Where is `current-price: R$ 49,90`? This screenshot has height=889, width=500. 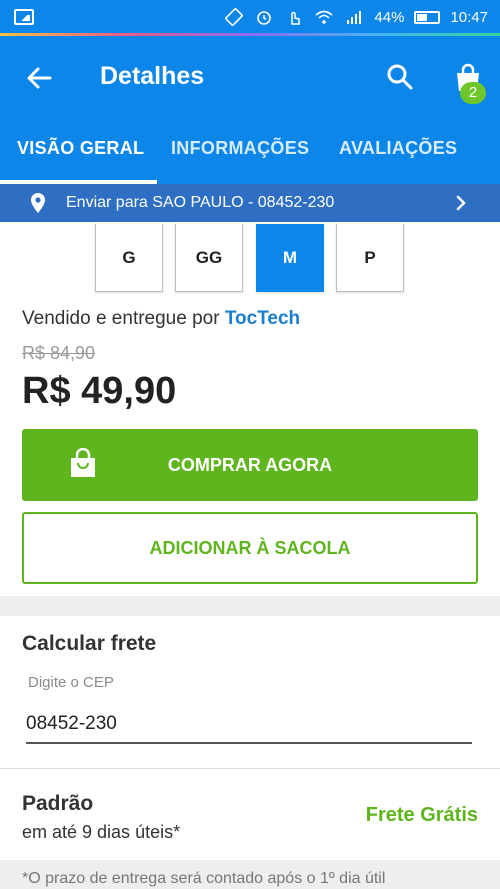 current-price: R$ 49,90 is located at coordinates (99, 391).